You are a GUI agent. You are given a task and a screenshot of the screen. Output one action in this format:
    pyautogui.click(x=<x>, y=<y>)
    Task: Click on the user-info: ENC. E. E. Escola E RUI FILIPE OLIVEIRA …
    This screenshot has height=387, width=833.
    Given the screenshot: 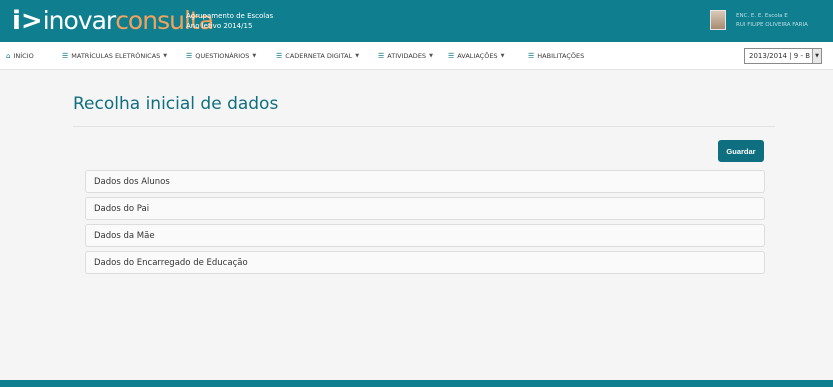 What is the action you would take?
    pyautogui.click(x=772, y=21)
    